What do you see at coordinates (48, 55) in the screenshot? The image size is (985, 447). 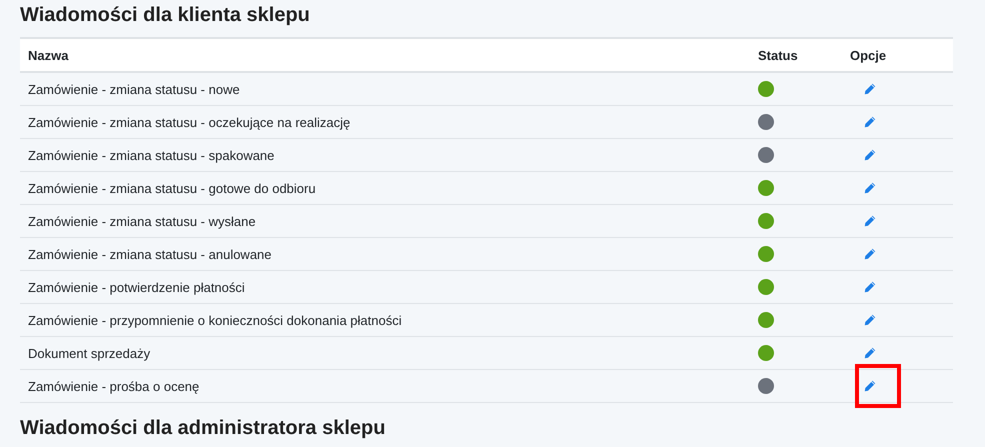 I see `column-header: Nazwa` at bounding box center [48, 55].